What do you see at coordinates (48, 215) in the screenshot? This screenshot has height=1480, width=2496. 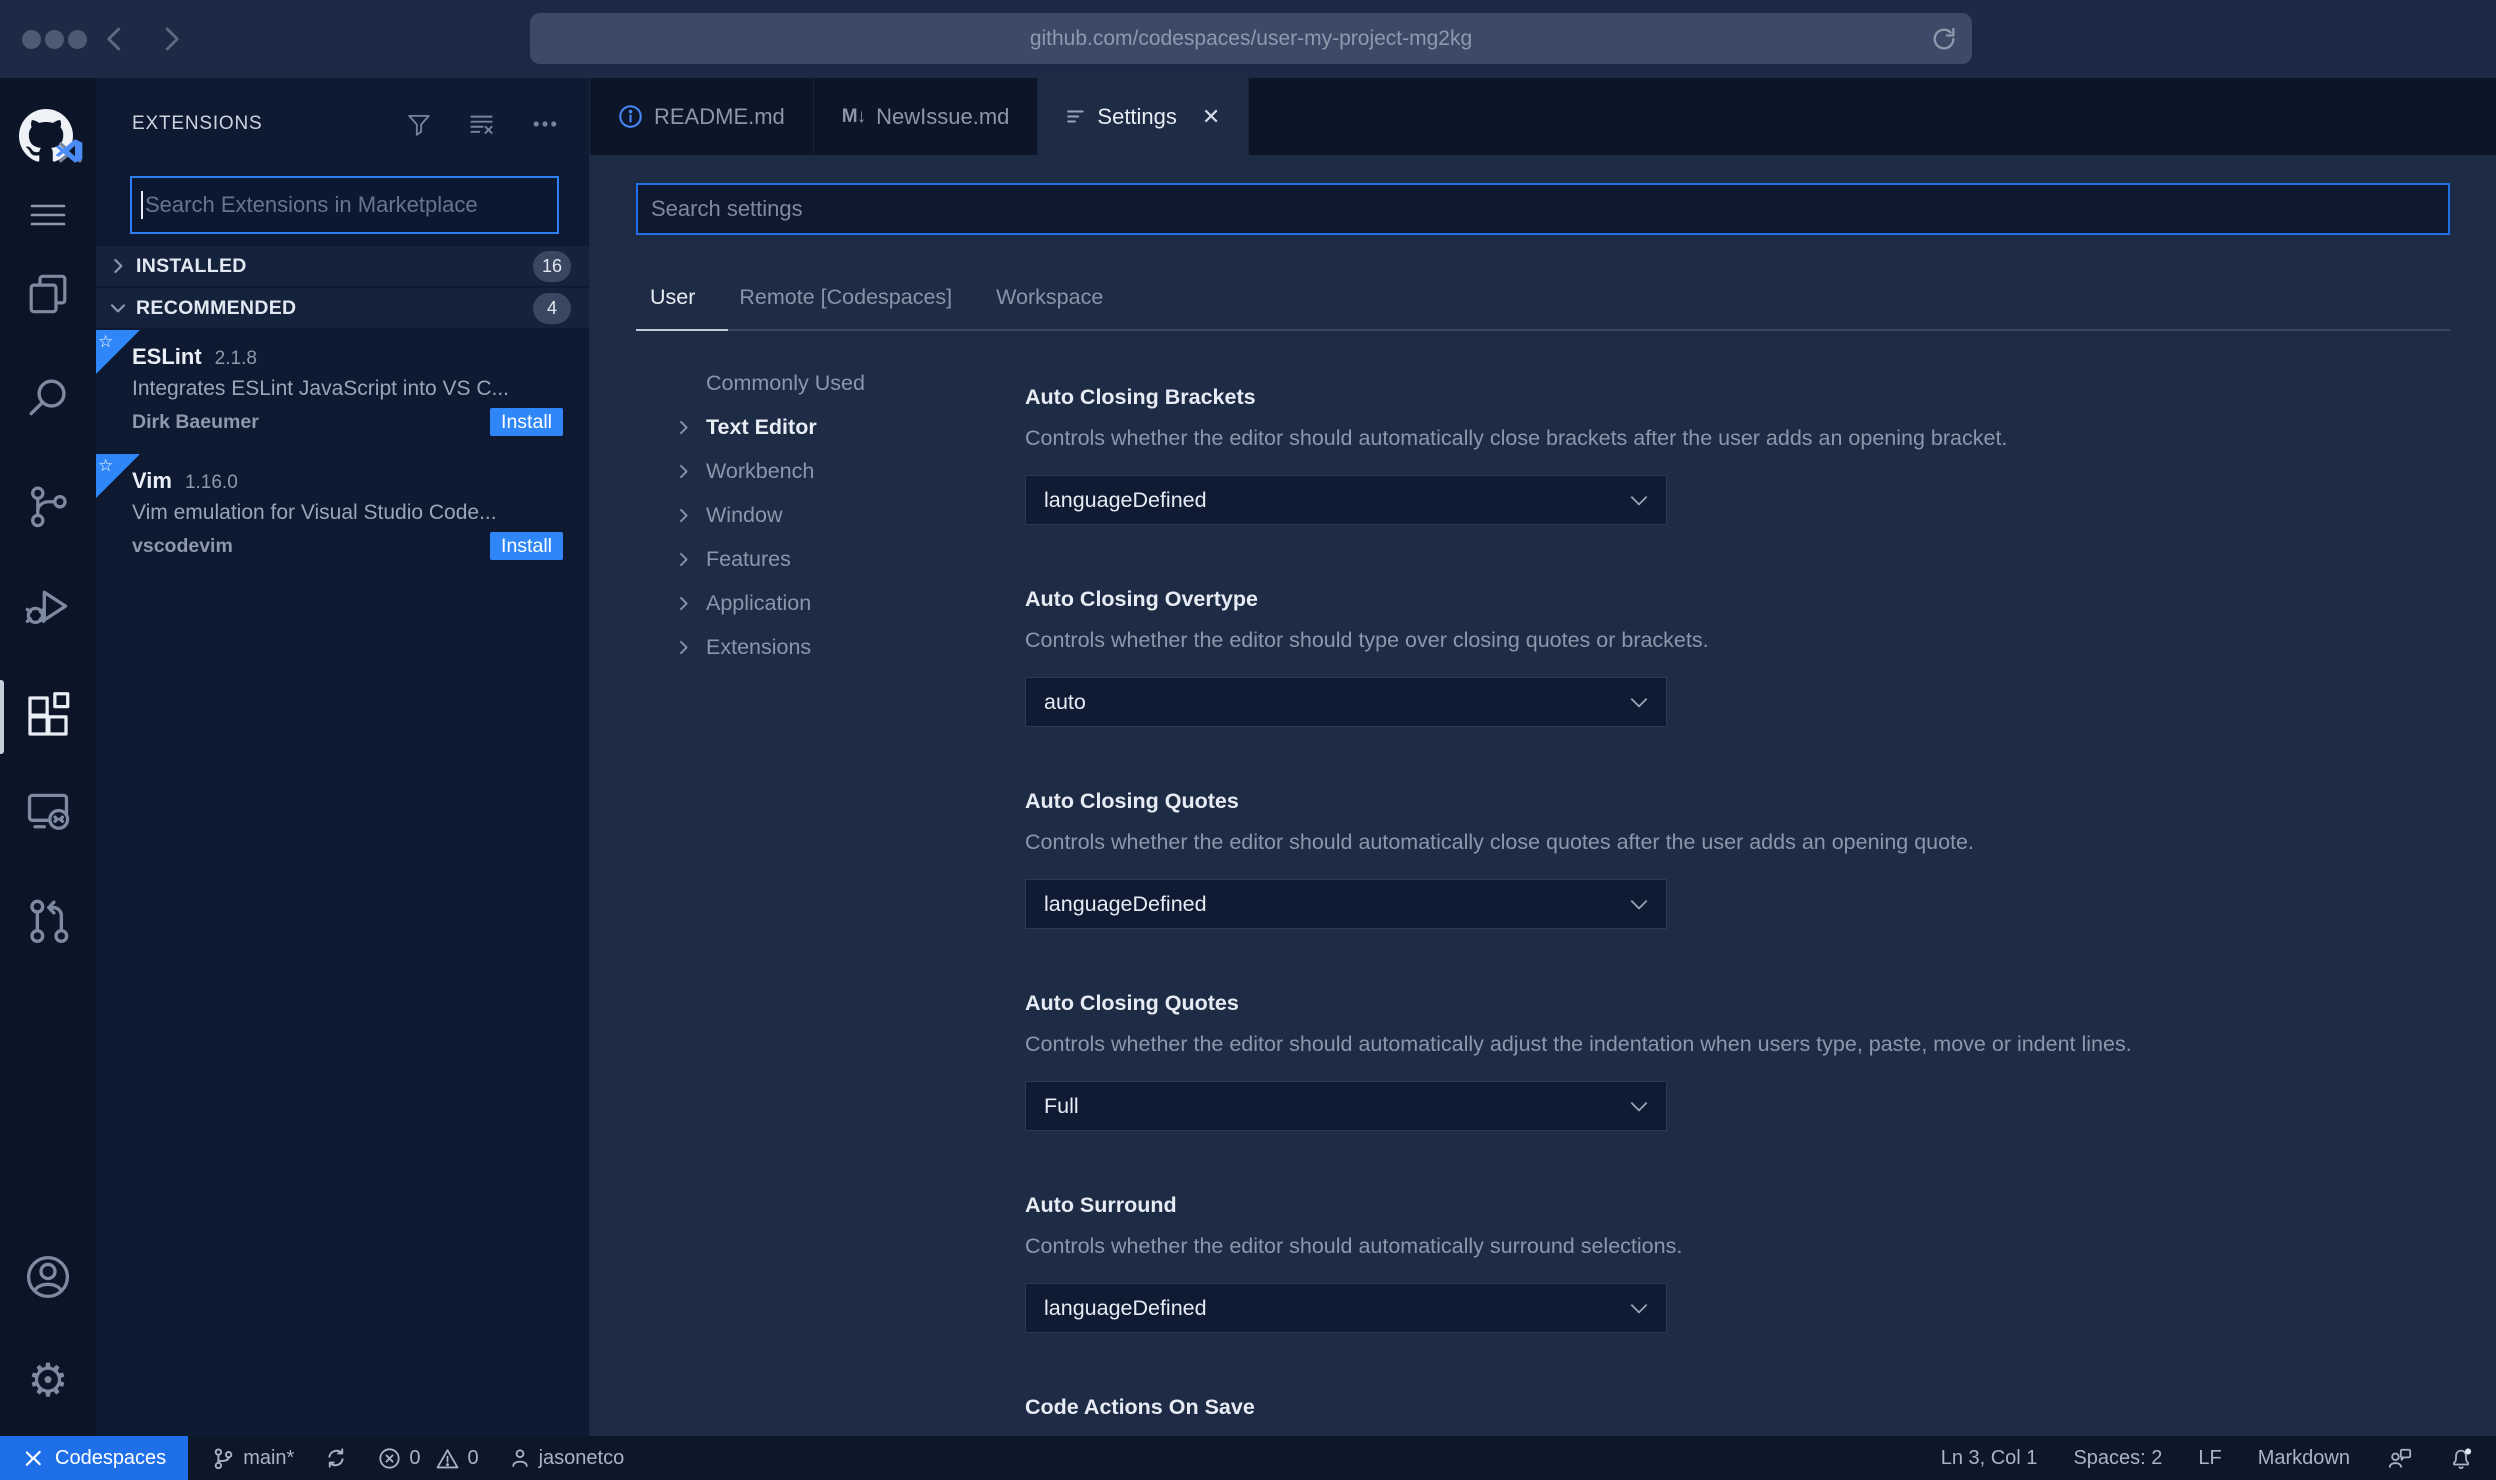 I see `menu-icon` at bounding box center [48, 215].